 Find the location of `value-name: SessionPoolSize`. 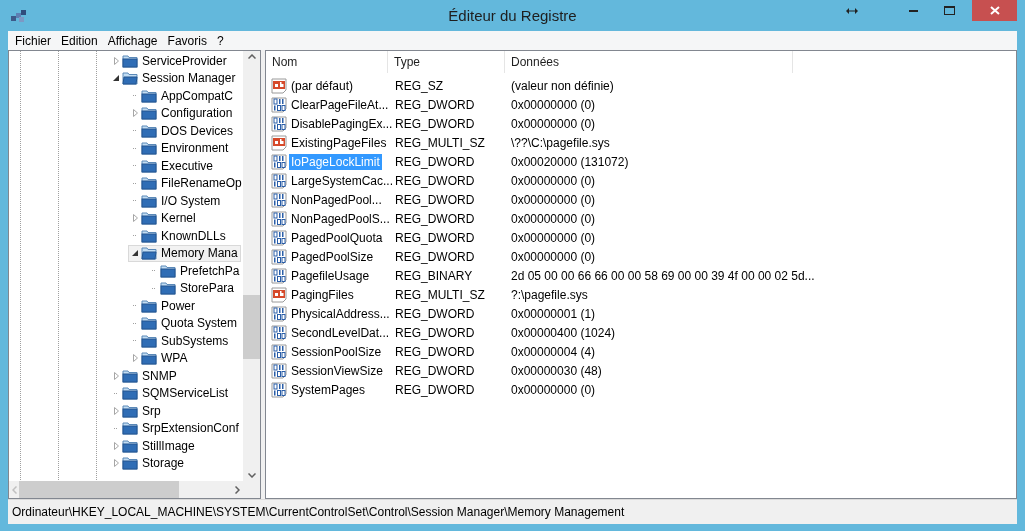

value-name: SessionPoolSize is located at coordinates (336, 351).